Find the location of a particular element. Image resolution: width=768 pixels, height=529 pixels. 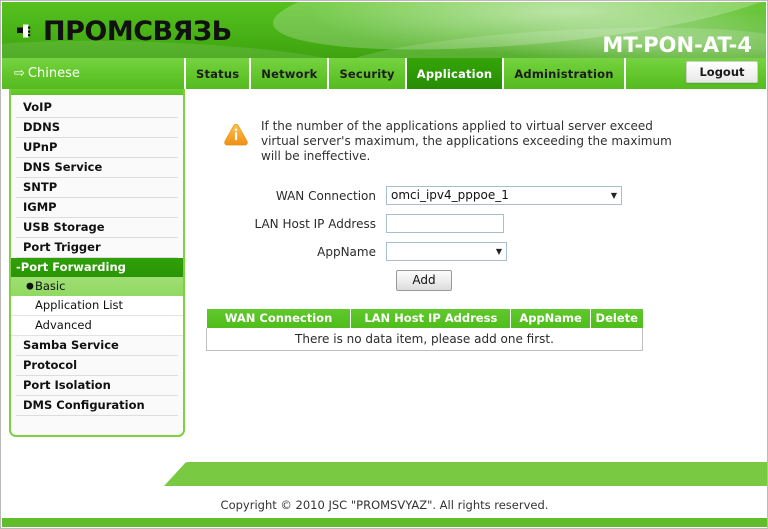

logout-button: Logout is located at coordinates (722, 72).